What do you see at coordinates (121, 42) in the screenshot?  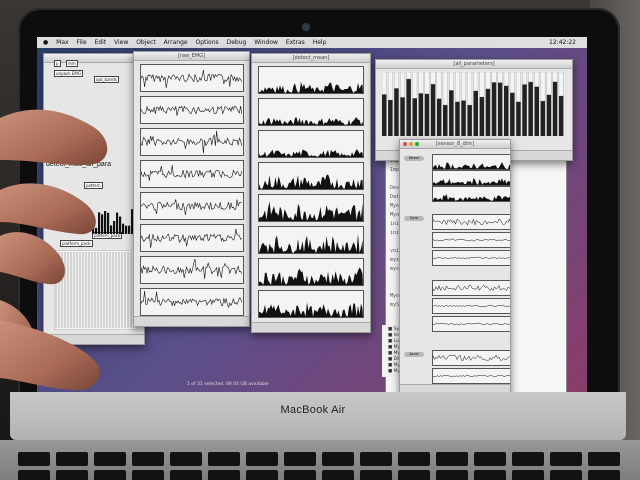 I see `menu-item-view: View` at bounding box center [121, 42].